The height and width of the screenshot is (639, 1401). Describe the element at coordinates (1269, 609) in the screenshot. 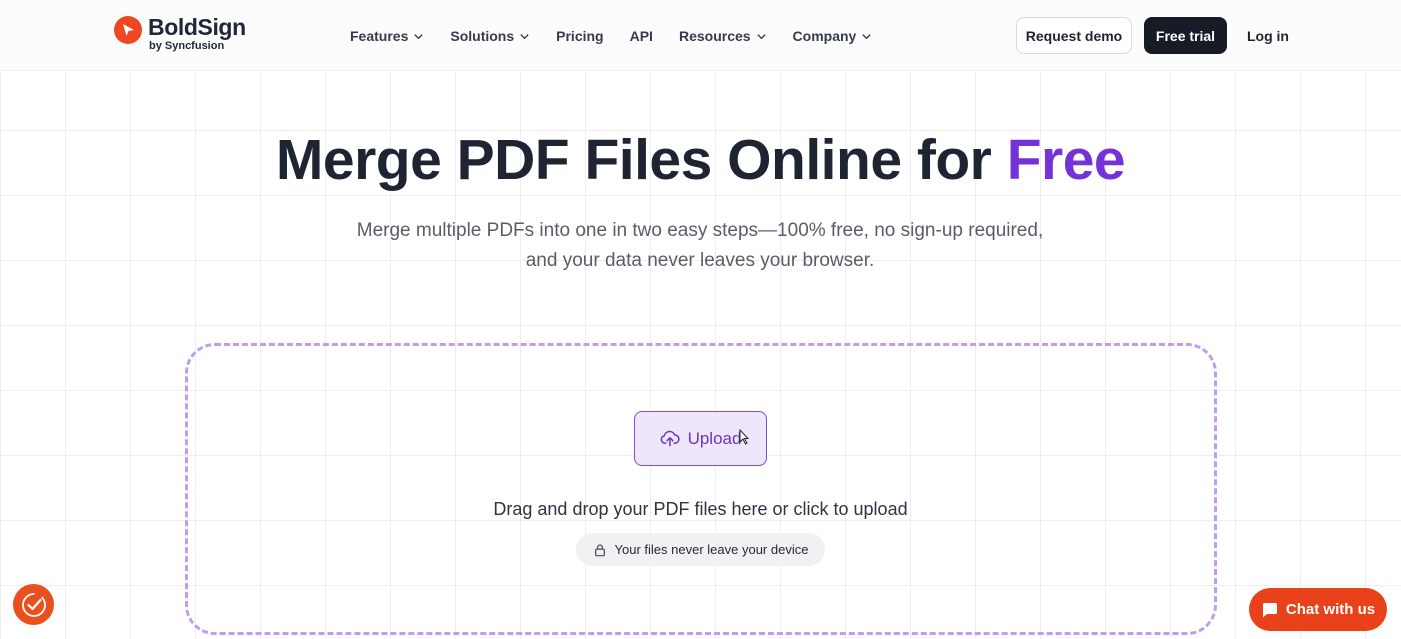

I see `chat-bubble-icon` at that location.